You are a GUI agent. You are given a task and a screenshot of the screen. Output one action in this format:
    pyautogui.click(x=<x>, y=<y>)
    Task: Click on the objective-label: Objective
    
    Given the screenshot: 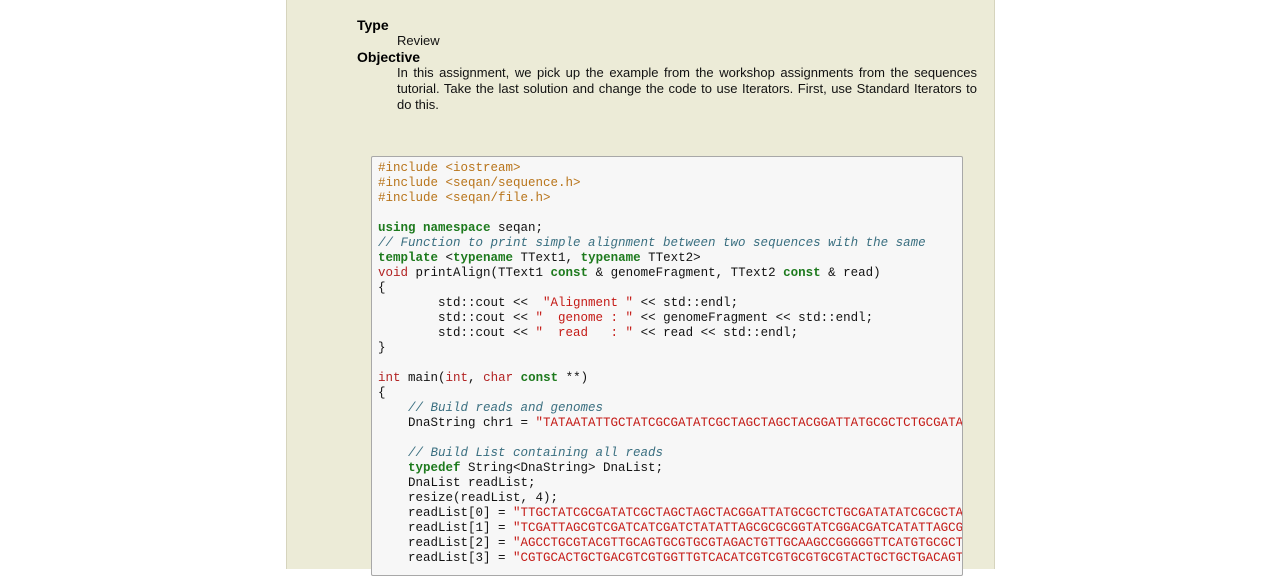 What is the action you would take?
    pyautogui.click(x=389, y=57)
    